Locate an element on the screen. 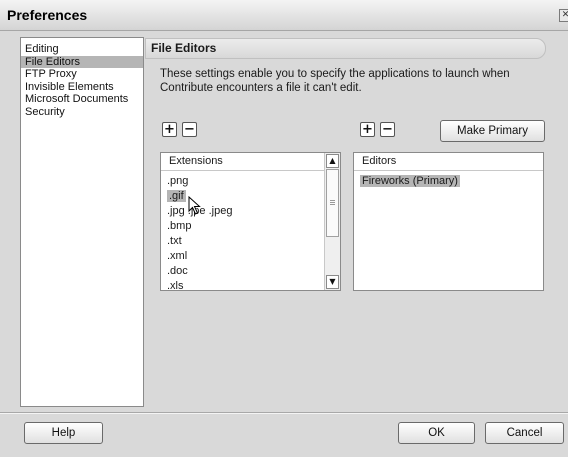 The image size is (568, 457). make-primary-button: Make Primary is located at coordinates (492, 131).